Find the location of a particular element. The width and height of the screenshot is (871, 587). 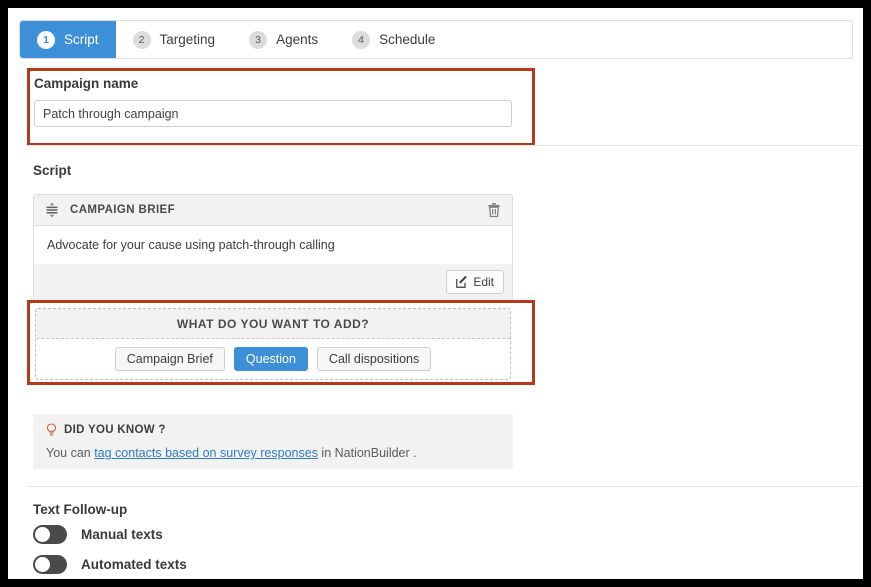

sort-handle-icon is located at coordinates (52, 210).